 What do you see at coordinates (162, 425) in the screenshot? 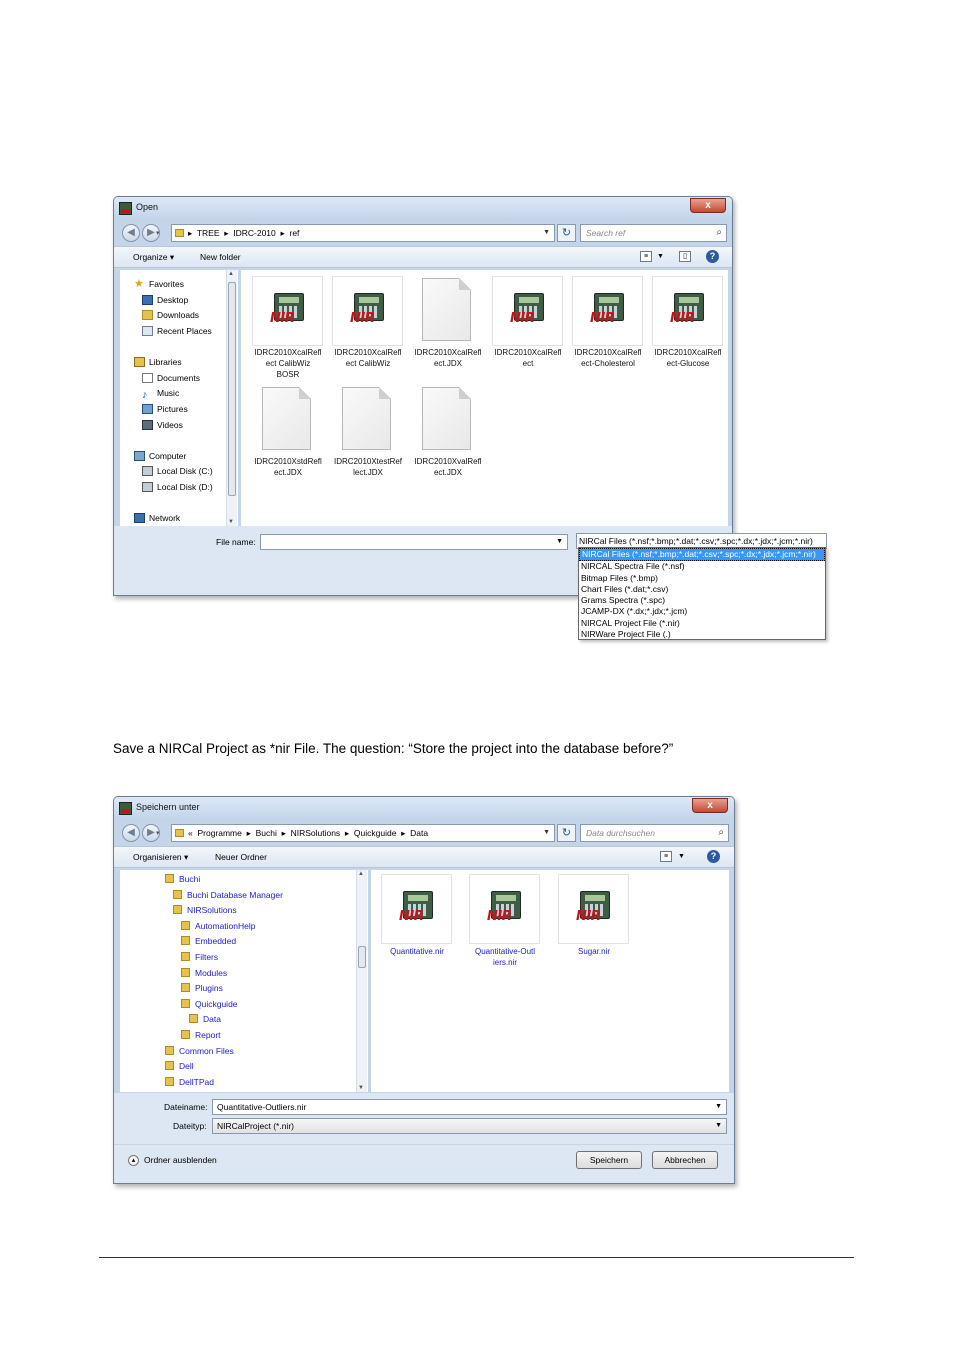
I see `nav-videos: Videos` at bounding box center [162, 425].